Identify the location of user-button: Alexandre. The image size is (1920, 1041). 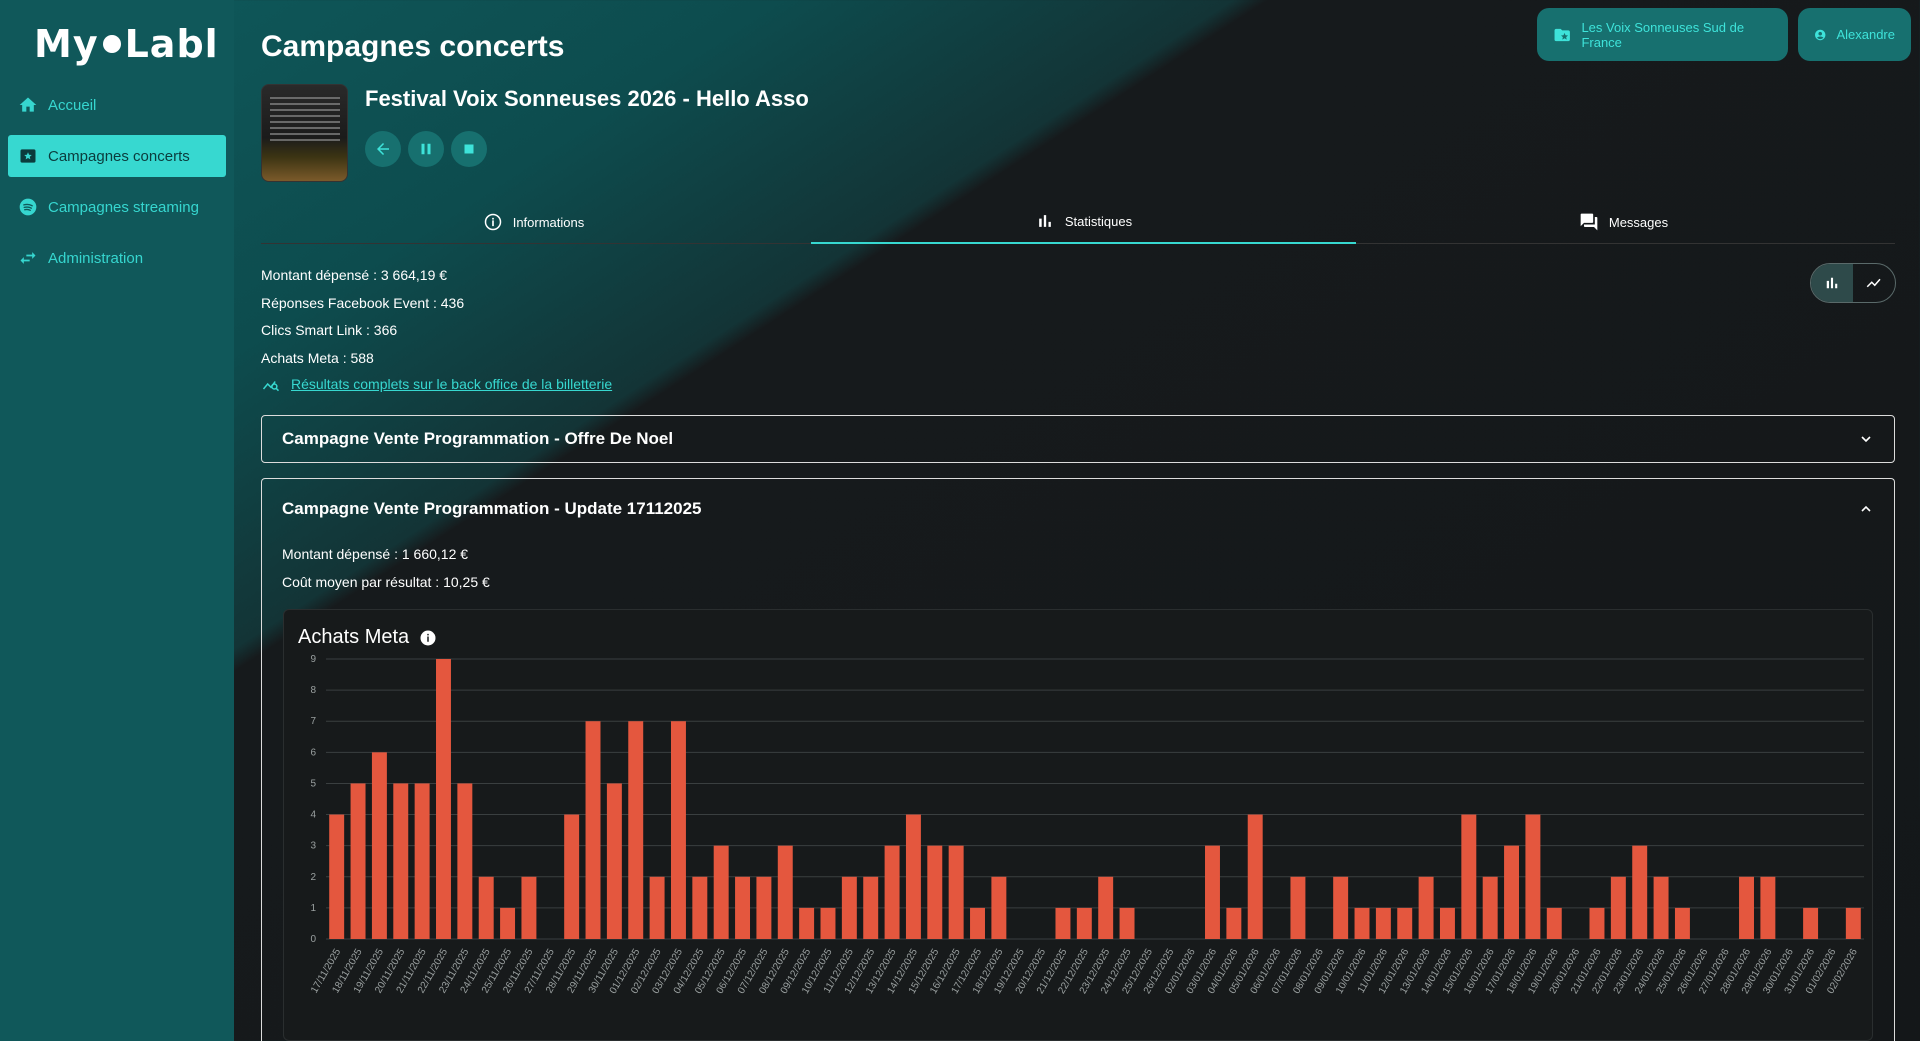
(1854, 34).